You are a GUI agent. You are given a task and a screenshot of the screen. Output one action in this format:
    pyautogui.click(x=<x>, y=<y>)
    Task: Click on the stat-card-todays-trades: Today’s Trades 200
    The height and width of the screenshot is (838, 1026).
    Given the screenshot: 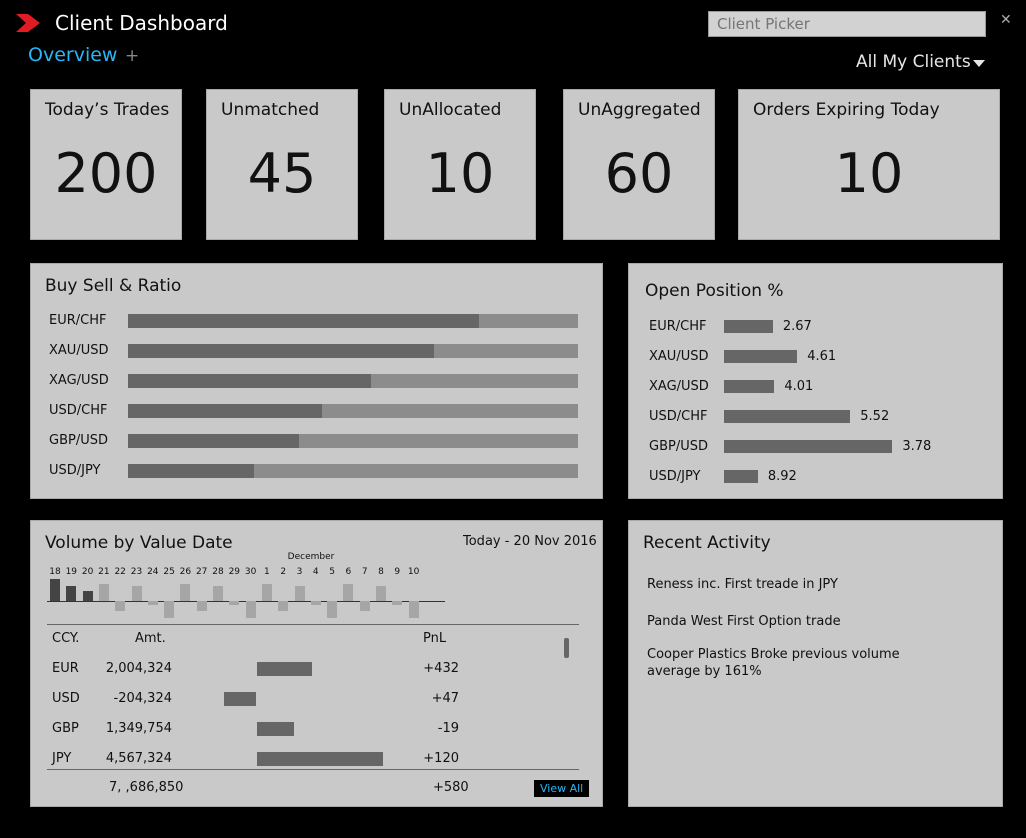 What is the action you would take?
    pyautogui.click(x=106, y=164)
    